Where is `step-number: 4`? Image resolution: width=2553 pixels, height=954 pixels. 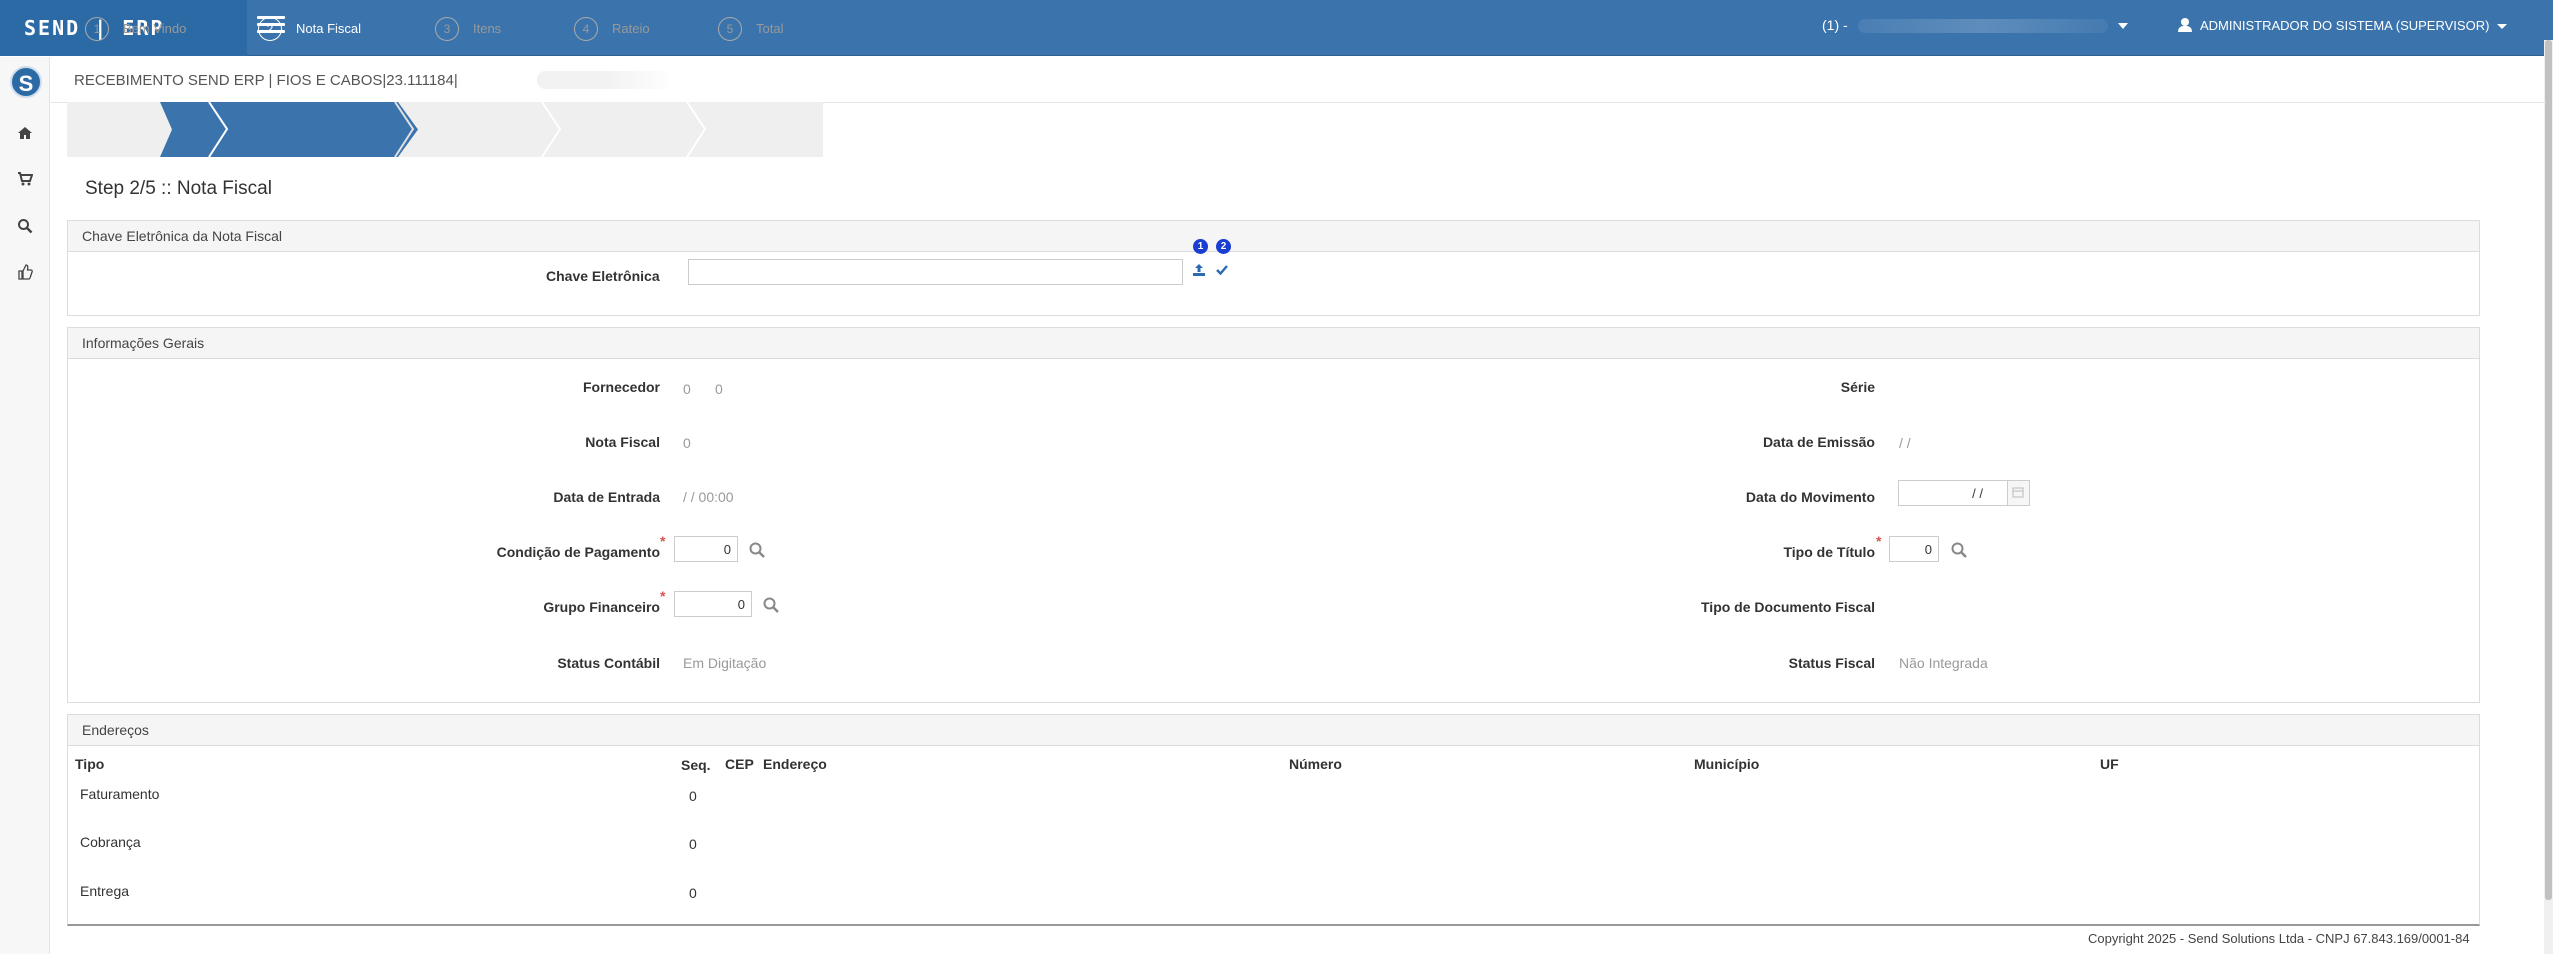 step-number: 4 is located at coordinates (586, 28).